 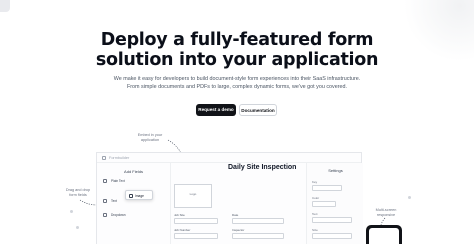 I want to click on image-icon, so click(x=131, y=196).